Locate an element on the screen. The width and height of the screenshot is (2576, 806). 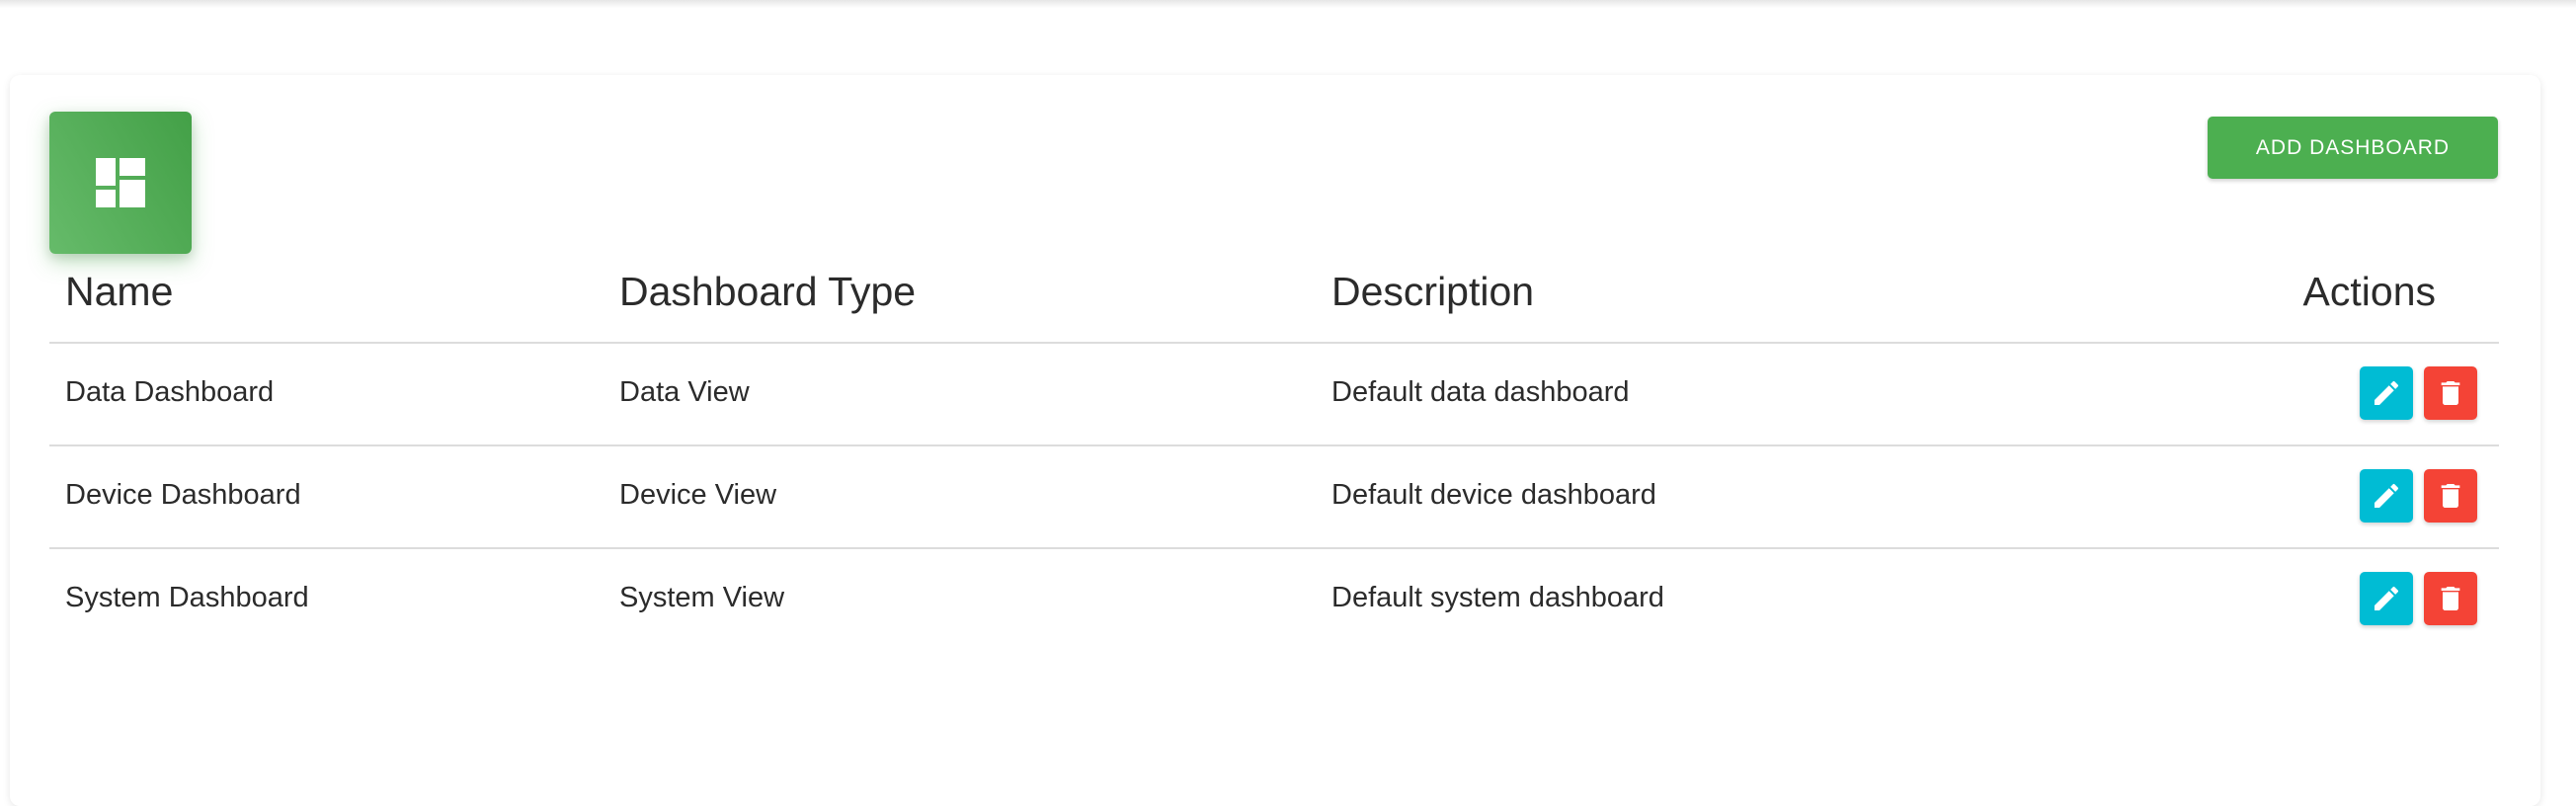
dashboard-type: Device View is located at coordinates (698, 495).